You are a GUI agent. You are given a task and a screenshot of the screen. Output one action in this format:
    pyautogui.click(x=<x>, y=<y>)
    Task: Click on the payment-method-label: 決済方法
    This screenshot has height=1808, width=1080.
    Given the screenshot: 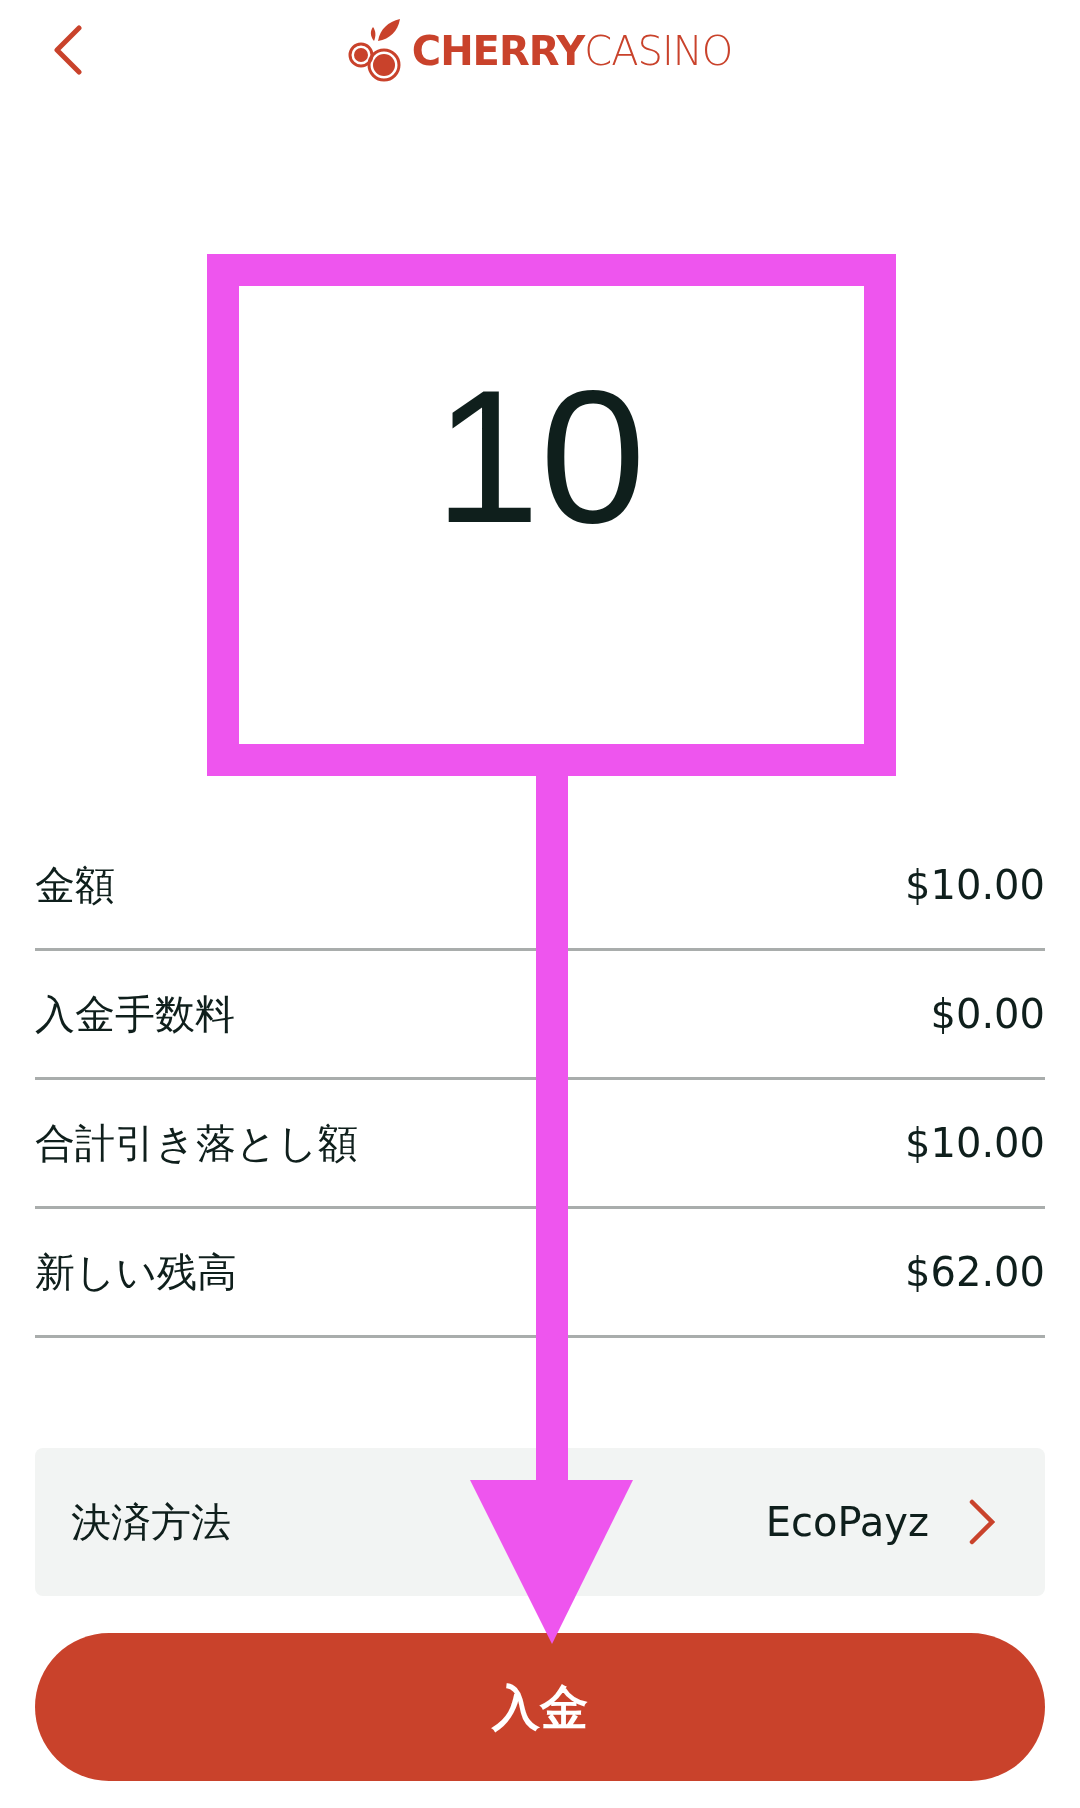 What is the action you would take?
    pyautogui.click(x=151, y=1522)
    